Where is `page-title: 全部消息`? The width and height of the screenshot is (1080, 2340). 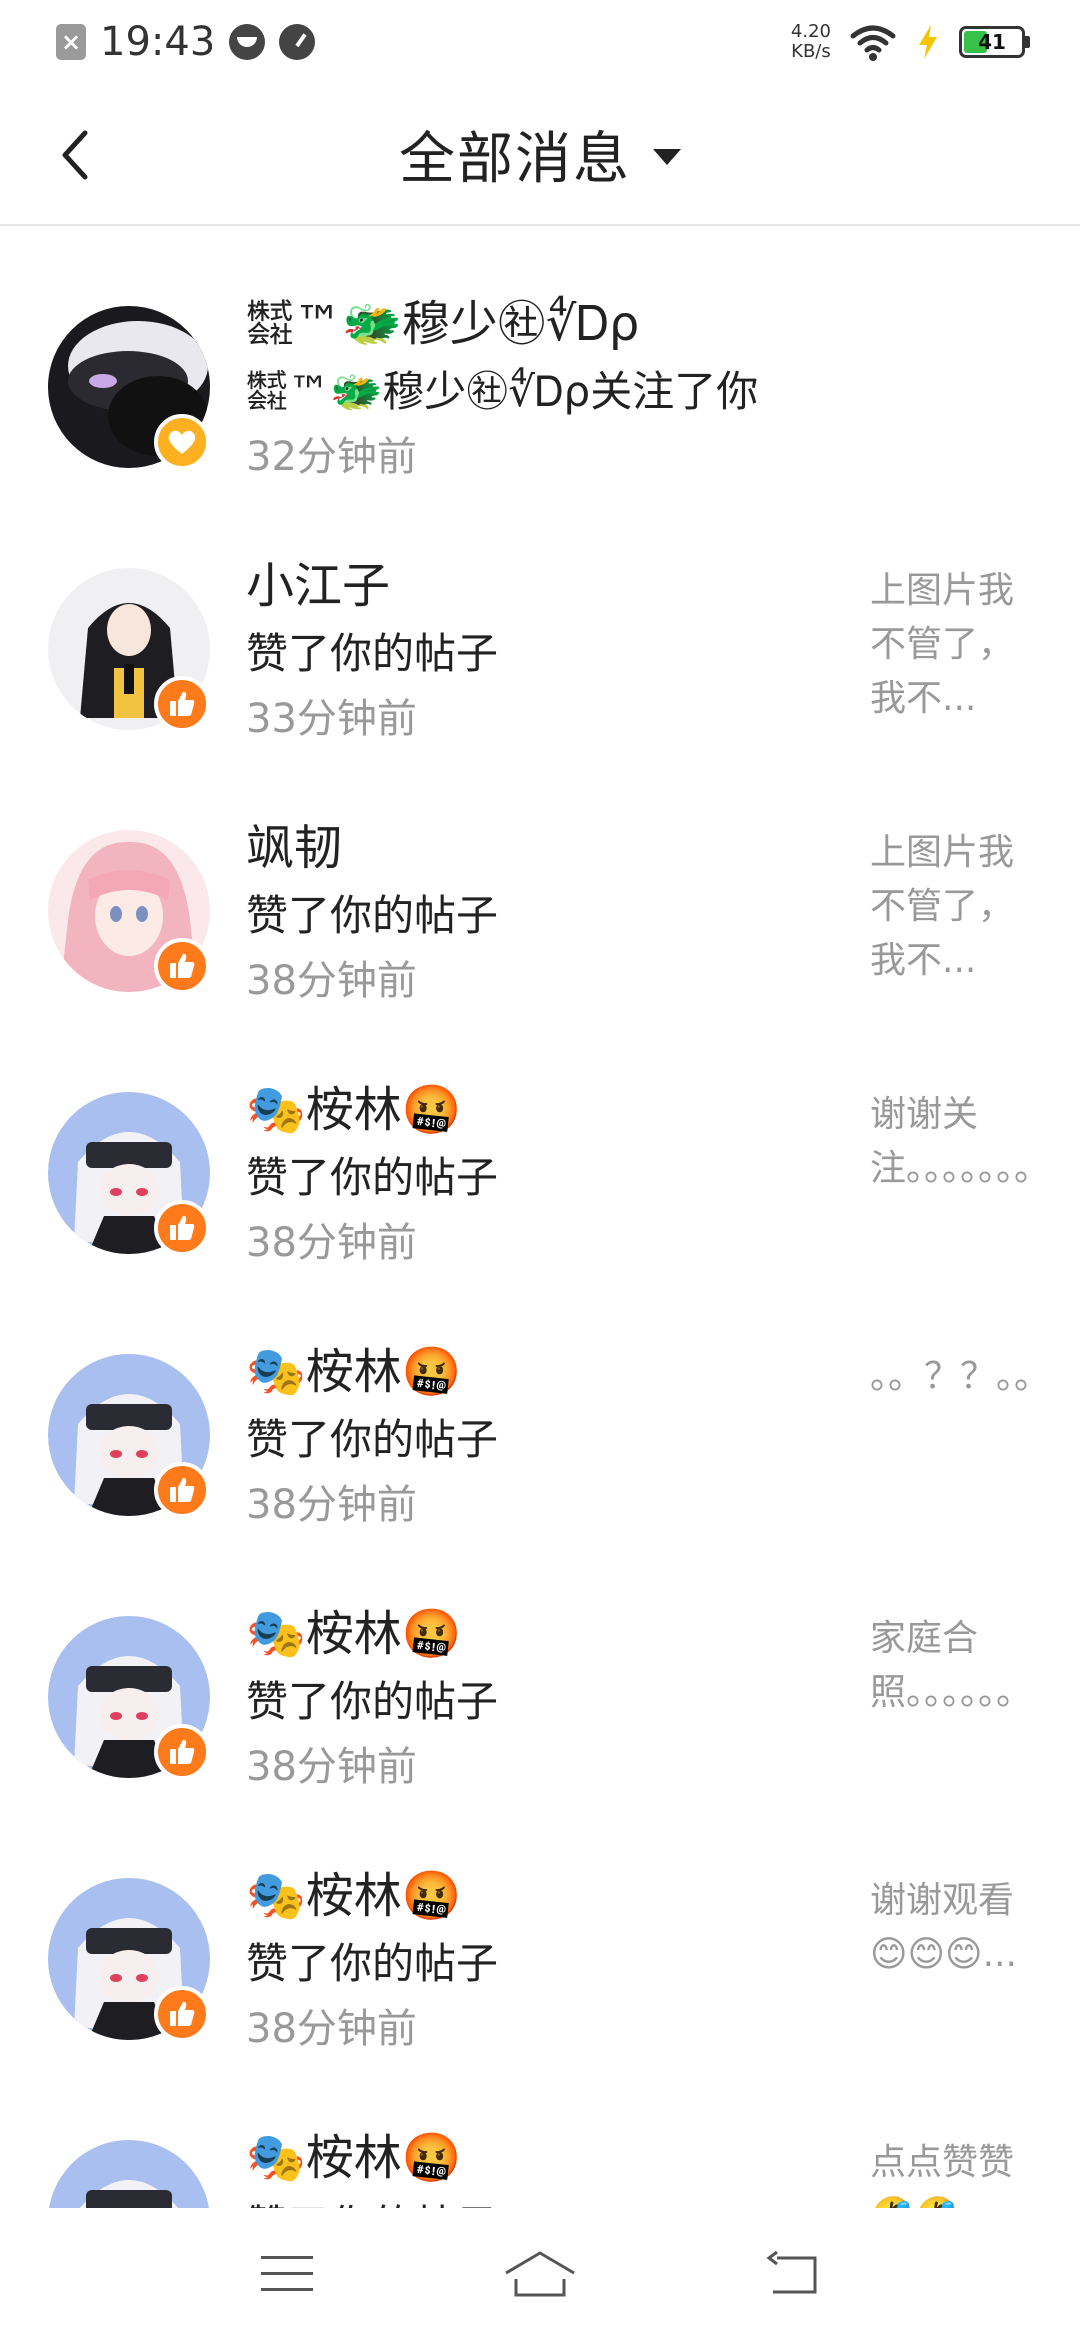 page-title: 全部消息 is located at coordinates (515, 159).